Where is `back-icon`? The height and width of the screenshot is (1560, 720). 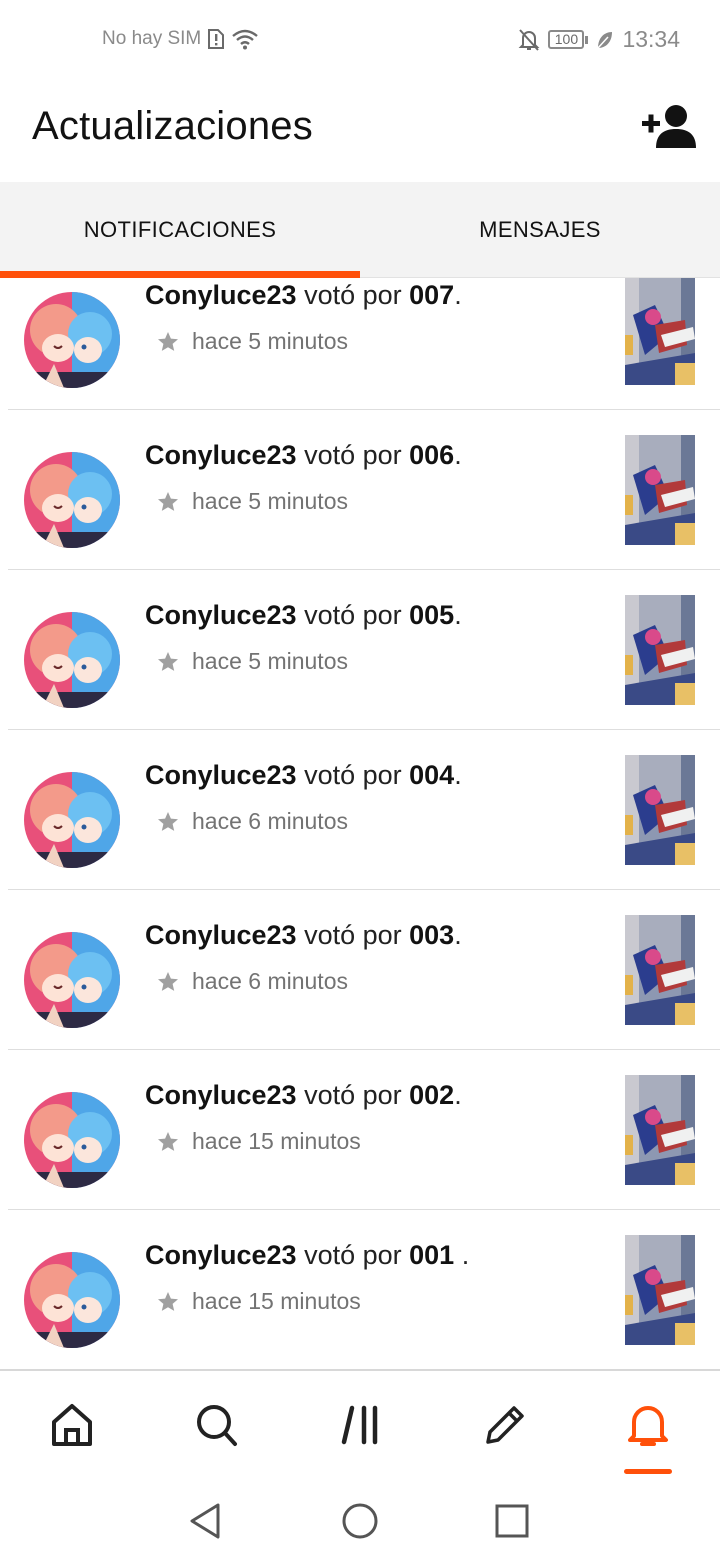
back-icon is located at coordinates (206, 1521).